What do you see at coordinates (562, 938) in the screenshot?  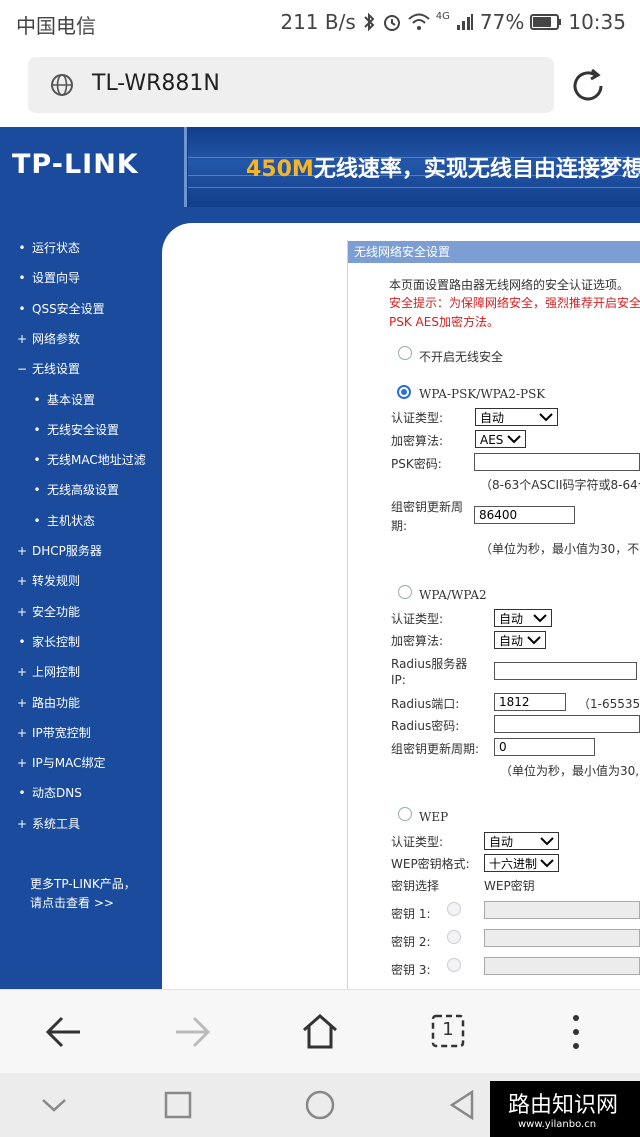 I see `wep-key2-input` at bounding box center [562, 938].